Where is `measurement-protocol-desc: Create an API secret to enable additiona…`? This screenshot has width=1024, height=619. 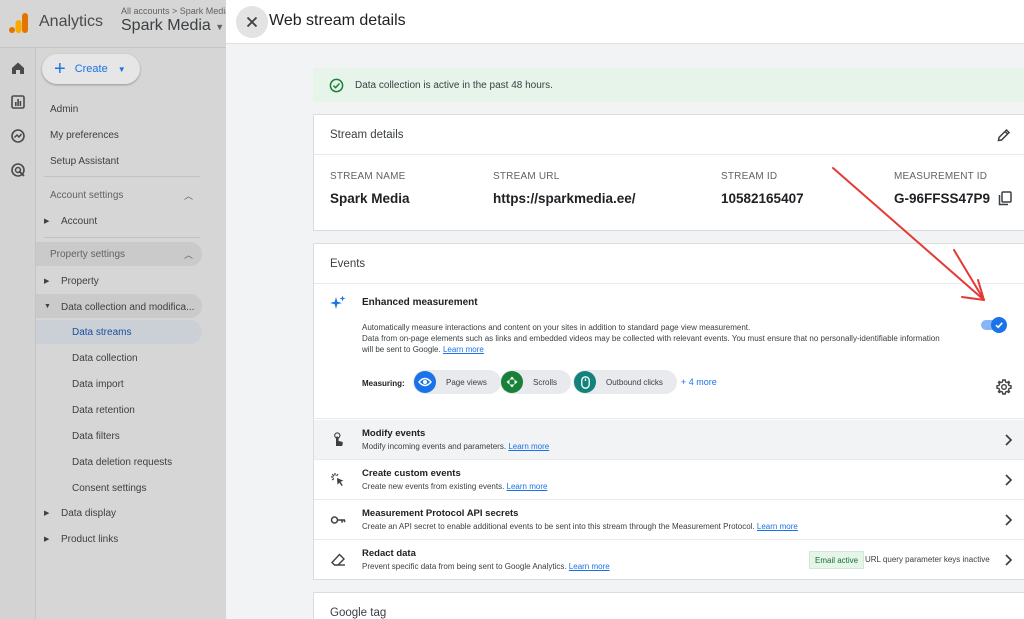 measurement-protocol-desc: Create an API secret to enable additiona… is located at coordinates (580, 526).